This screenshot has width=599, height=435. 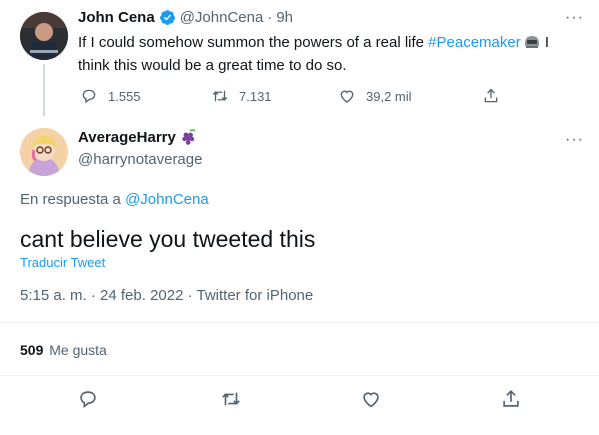 What do you see at coordinates (574, 140) in the screenshot?
I see `reply-more-options-button: ···` at bounding box center [574, 140].